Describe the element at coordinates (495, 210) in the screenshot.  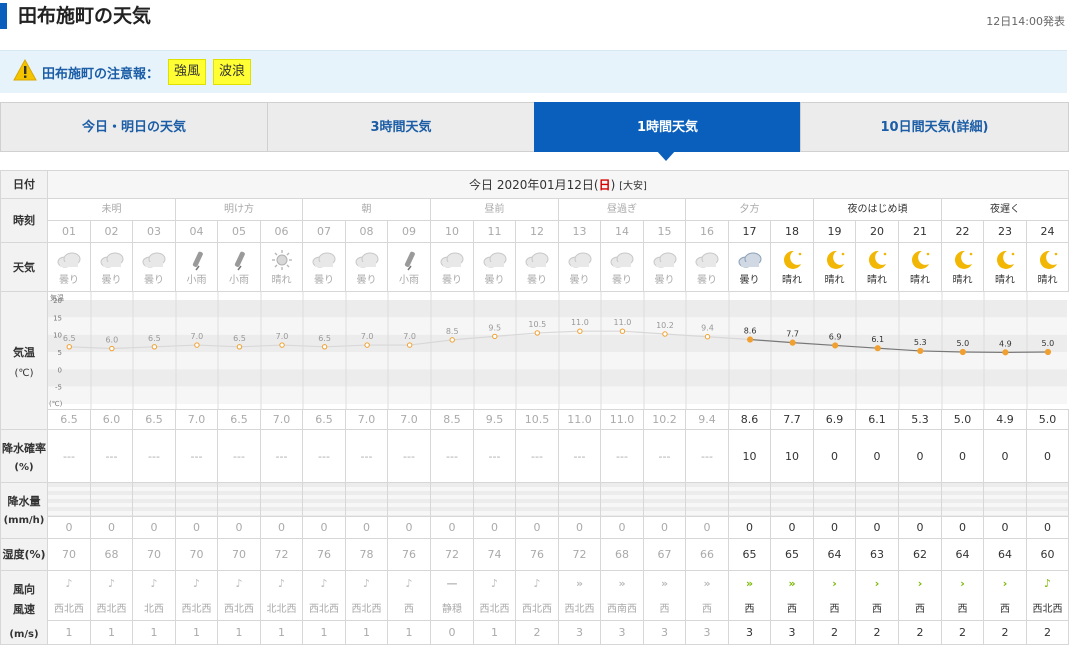
I see `period-header: 昼前` at that location.